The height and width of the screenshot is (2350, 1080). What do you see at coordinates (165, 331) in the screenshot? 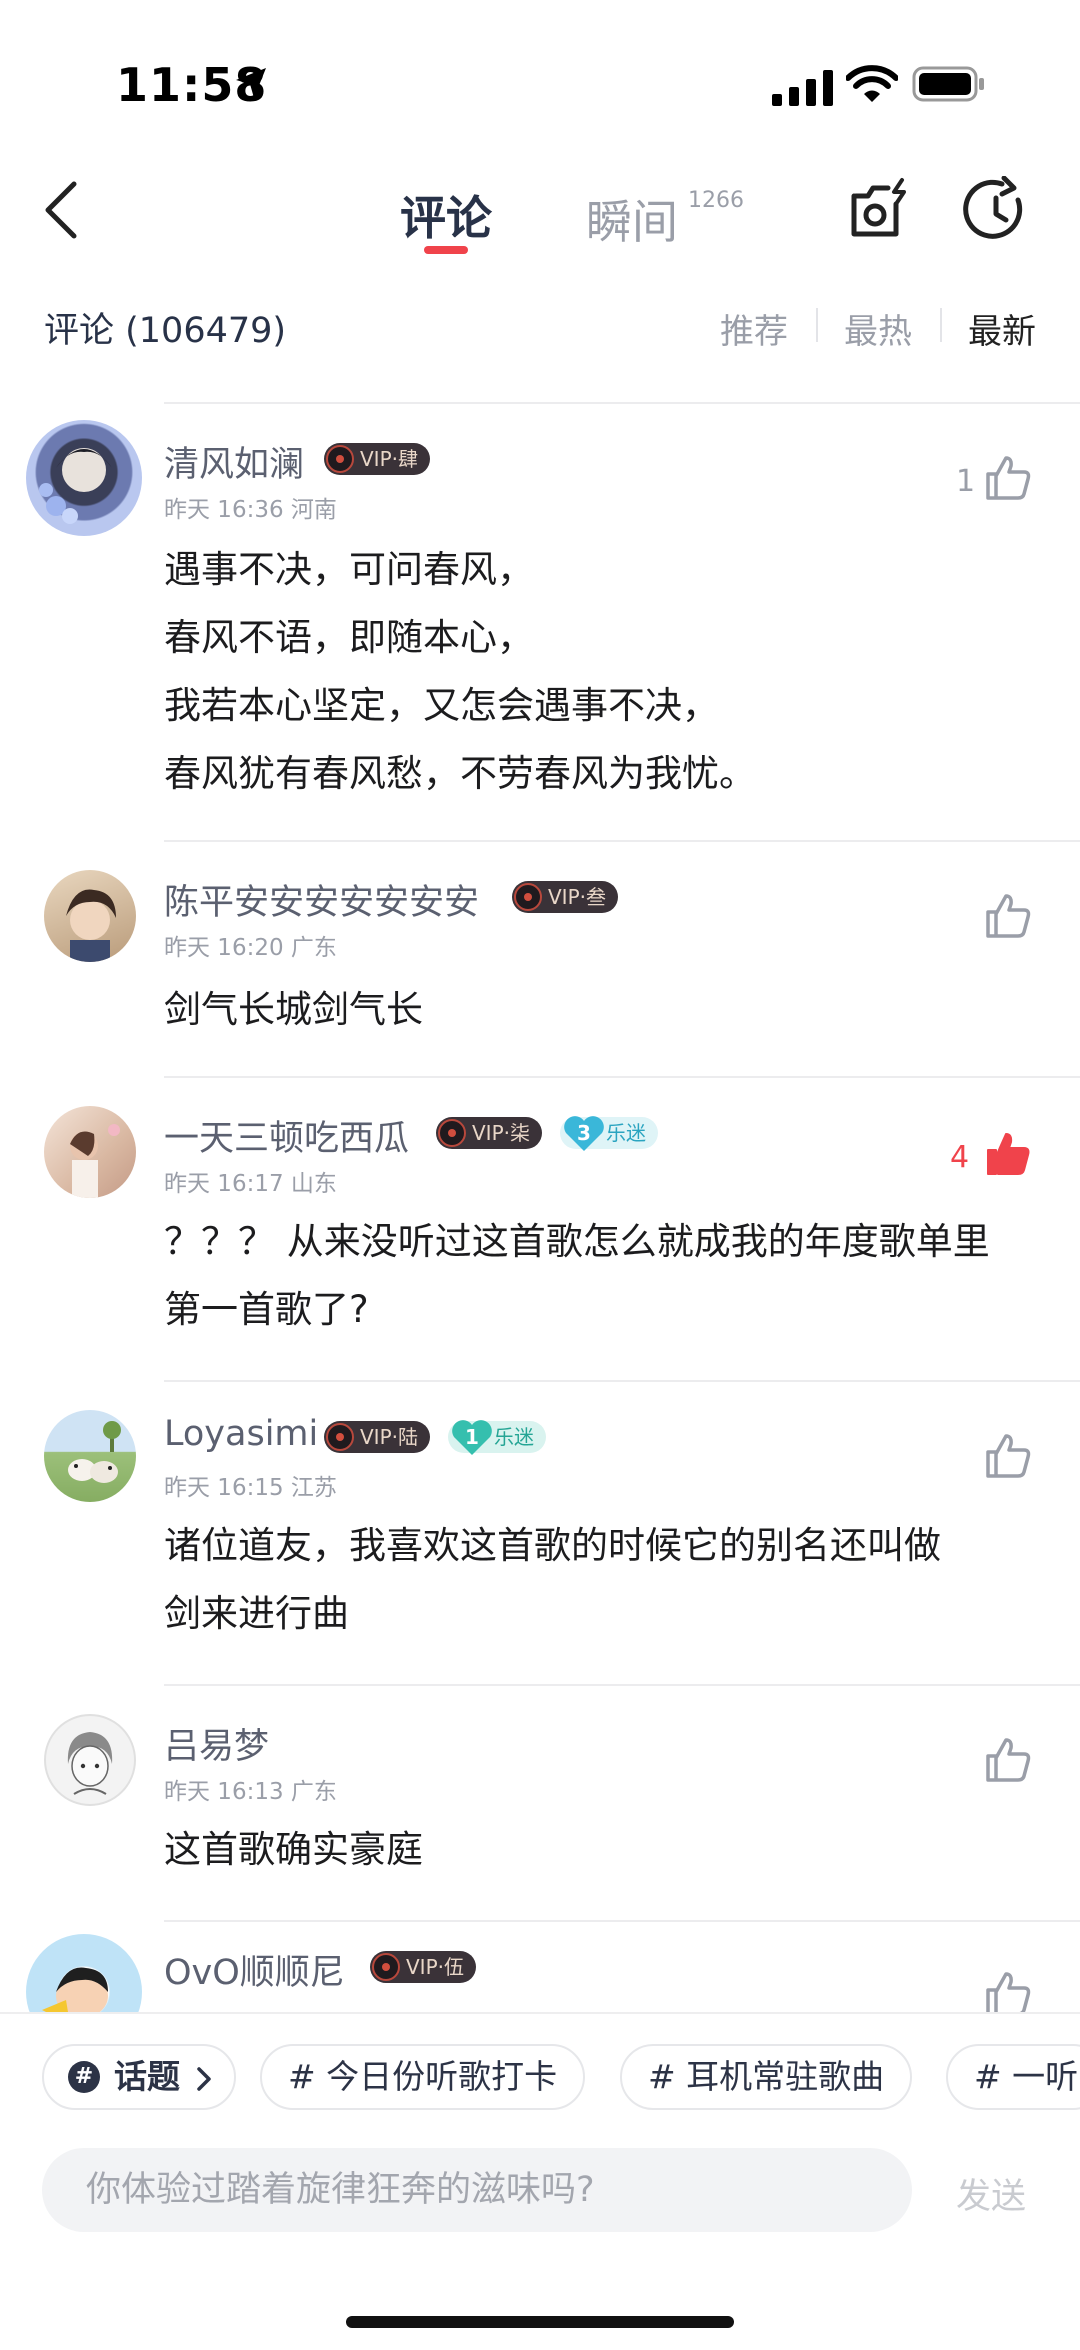
I see `comments-count-label: 评论 (106479)` at bounding box center [165, 331].